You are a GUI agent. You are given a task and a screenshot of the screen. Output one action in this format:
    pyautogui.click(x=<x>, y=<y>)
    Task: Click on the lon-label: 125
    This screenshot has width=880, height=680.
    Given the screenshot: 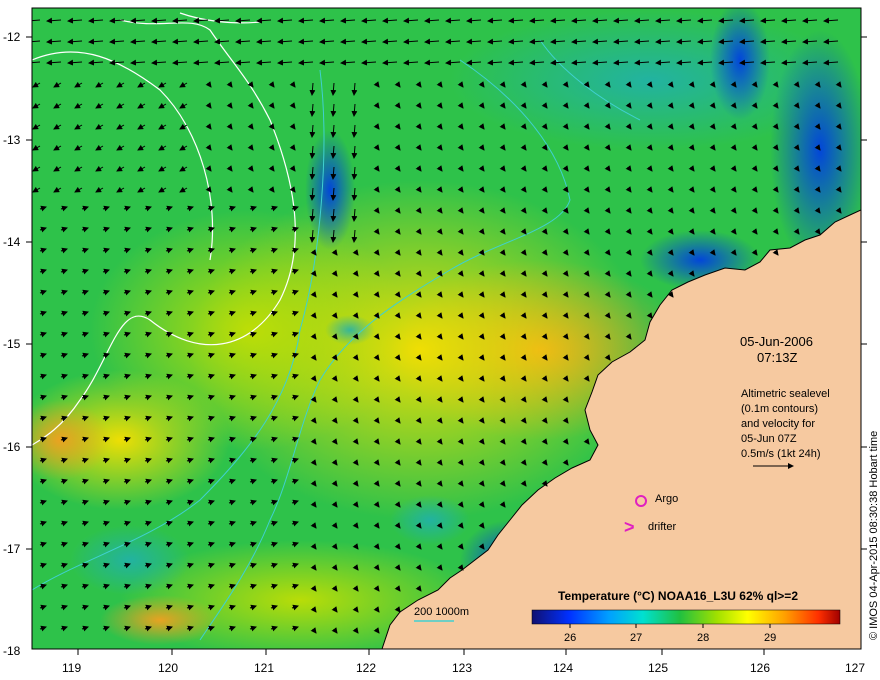 What is the action you would take?
    pyautogui.click(x=658, y=668)
    